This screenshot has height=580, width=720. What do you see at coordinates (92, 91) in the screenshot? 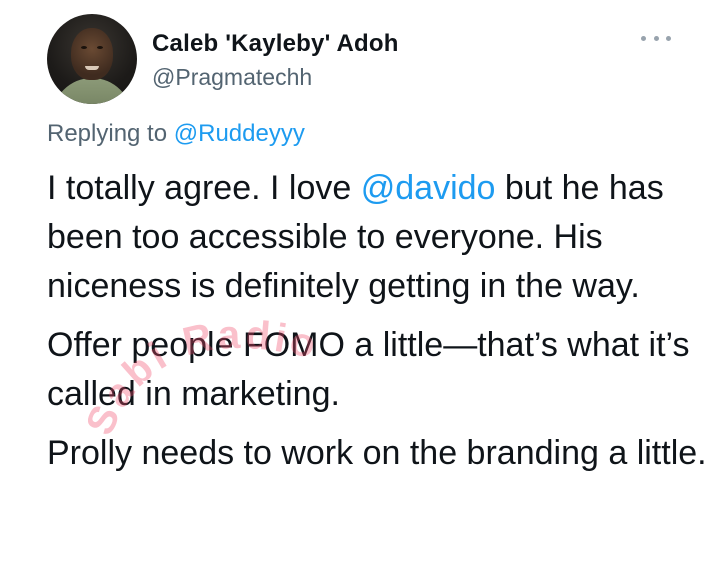
I see `avatar-shirt` at bounding box center [92, 91].